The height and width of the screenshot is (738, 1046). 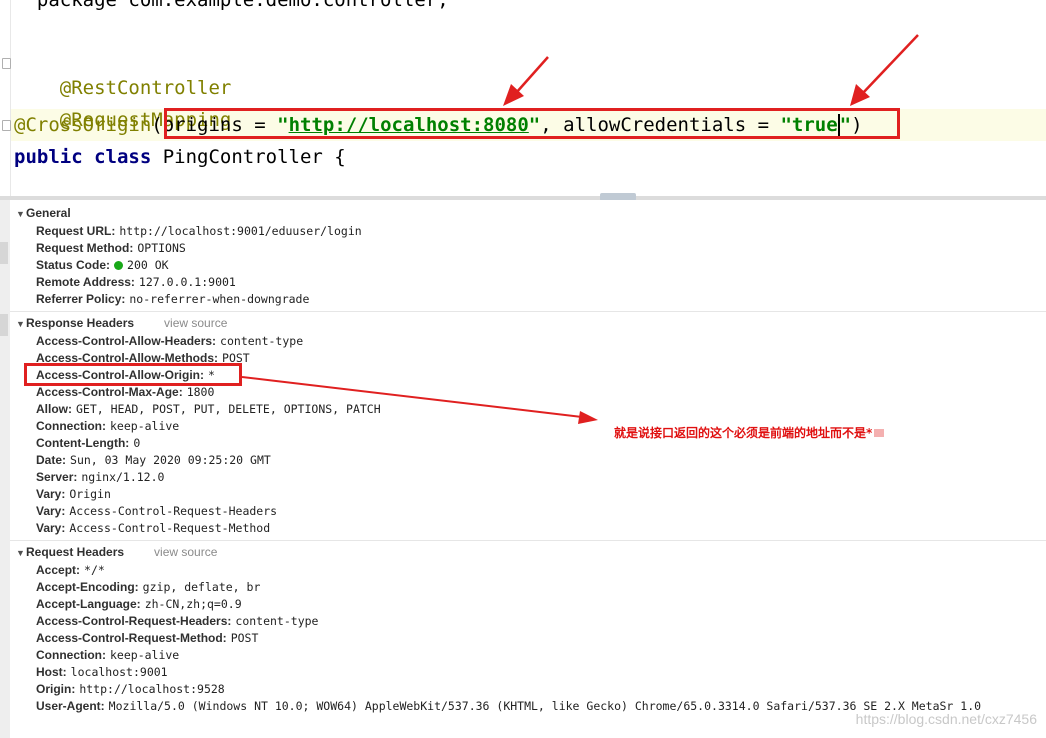 What do you see at coordinates (884, 70) in the screenshot?
I see `arrow-to-credentials-icon` at bounding box center [884, 70].